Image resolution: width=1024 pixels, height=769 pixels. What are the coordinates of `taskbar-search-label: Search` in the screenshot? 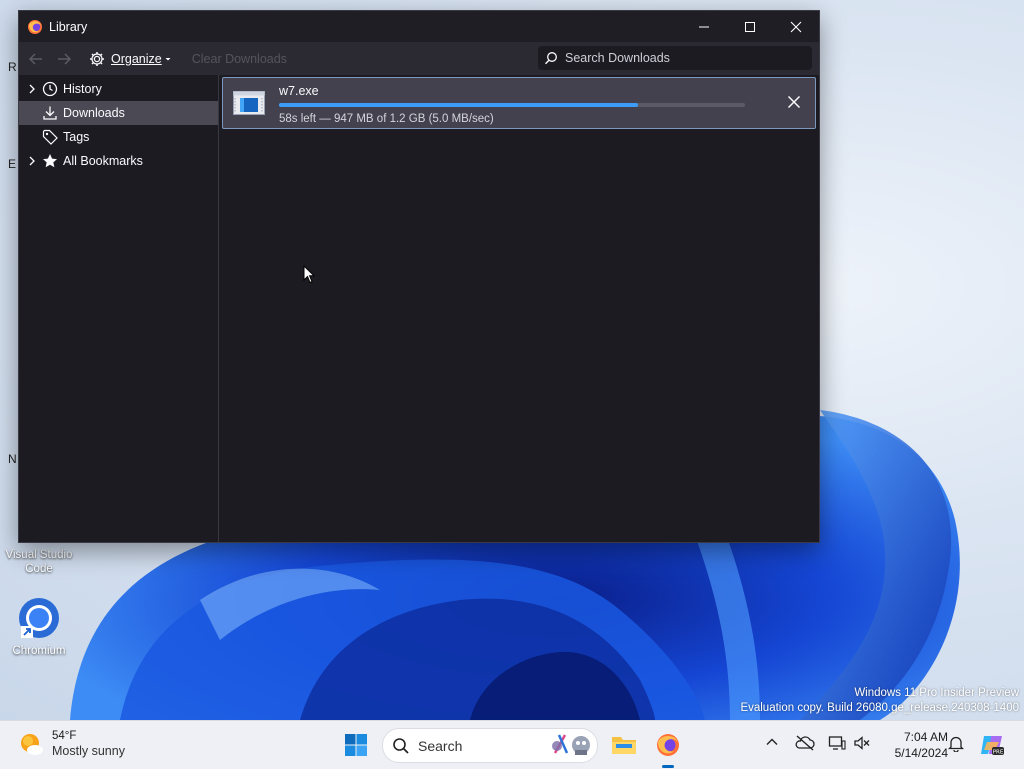 It's located at (440, 745).